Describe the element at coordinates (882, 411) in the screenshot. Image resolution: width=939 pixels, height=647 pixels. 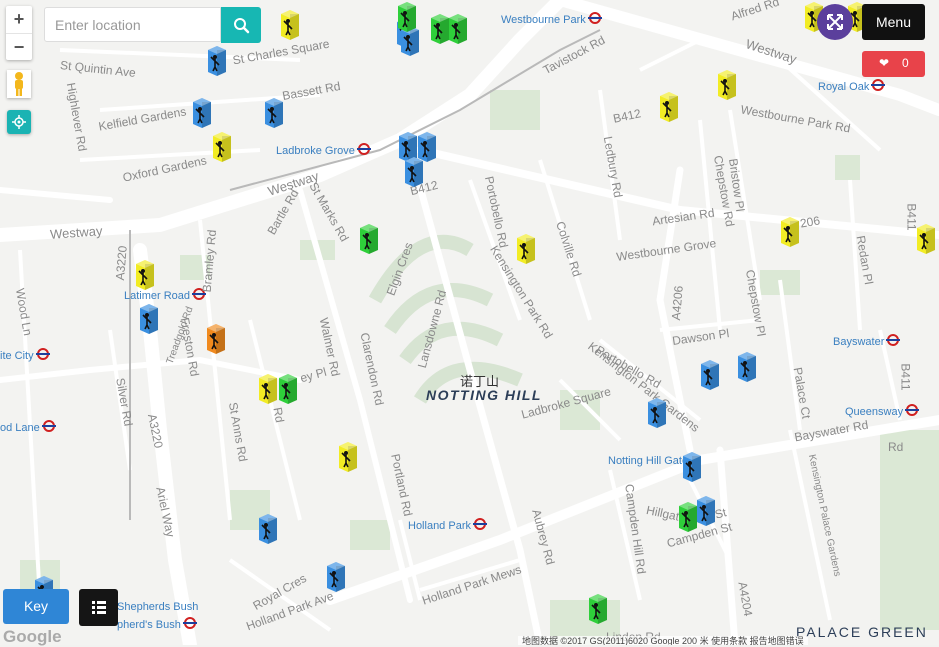
I see `station-label: Queensway` at that location.